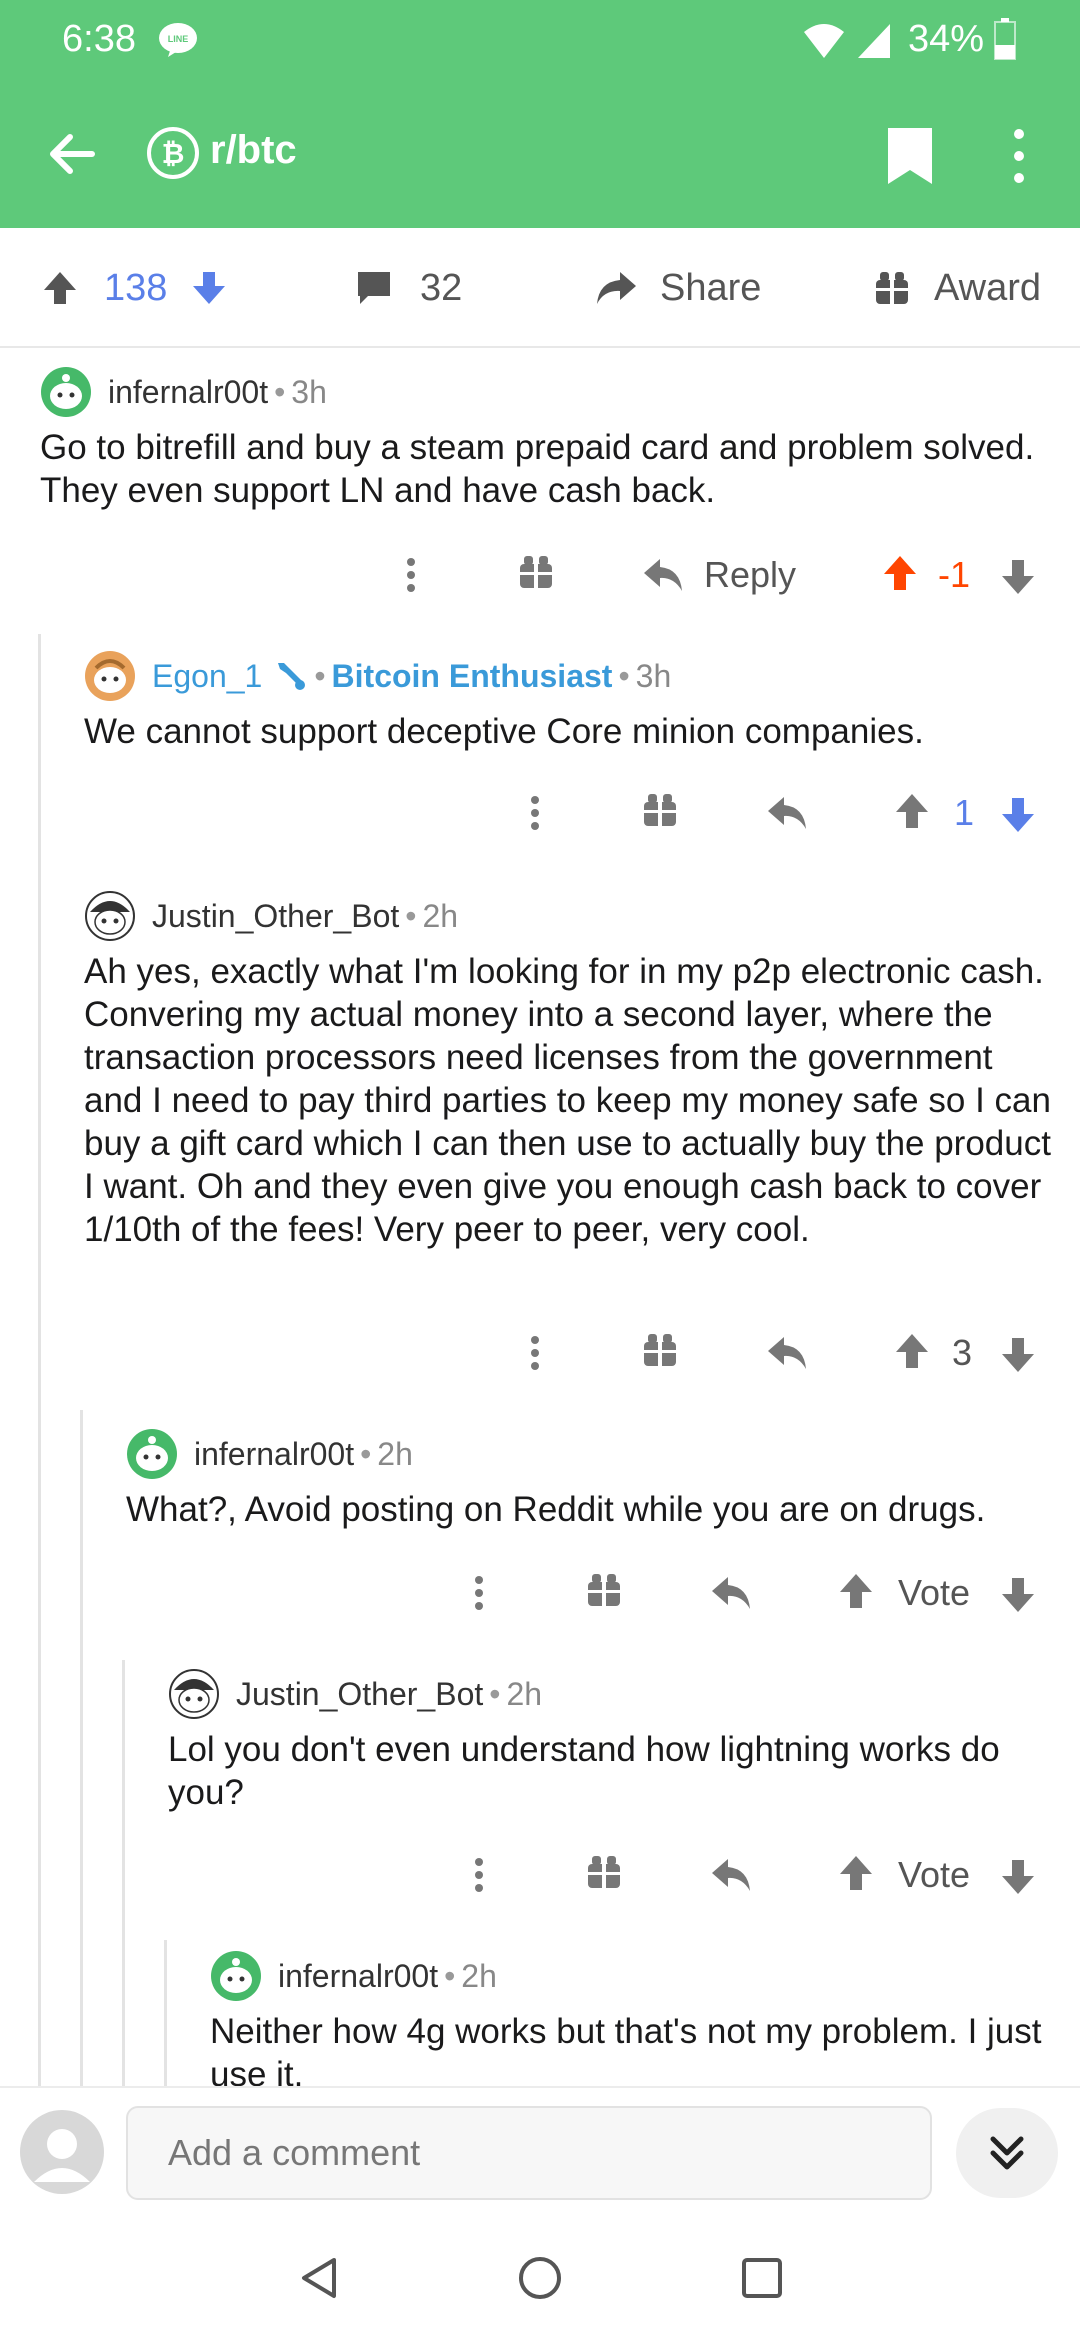 The image size is (1080, 2340). I want to click on add-comment-placeholder: Add a comment, so click(294, 2152).